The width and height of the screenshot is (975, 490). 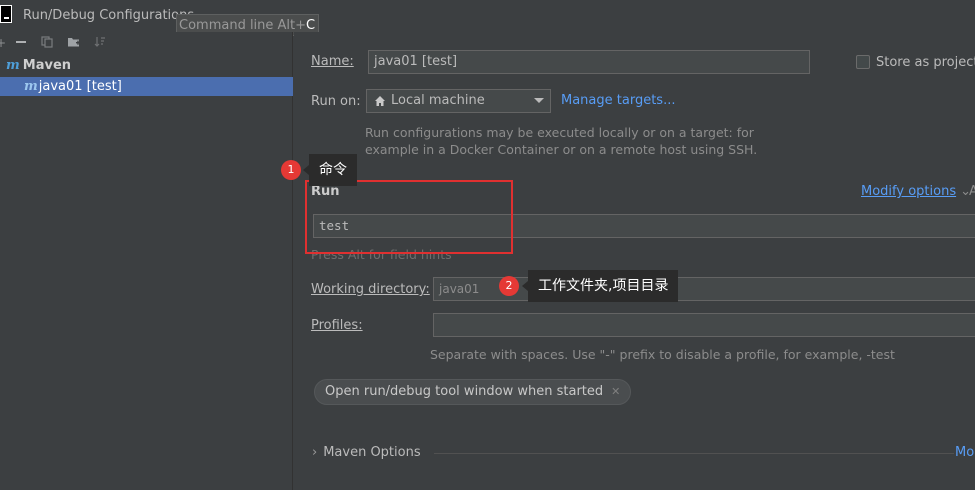 What do you see at coordinates (964, 452) in the screenshot?
I see `more-link: Mo` at bounding box center [964, 452].